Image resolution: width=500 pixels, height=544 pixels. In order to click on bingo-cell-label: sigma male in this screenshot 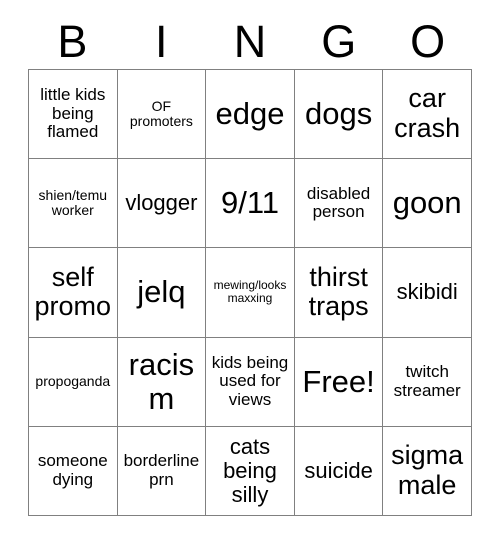, I will do `click(427, 470)`.